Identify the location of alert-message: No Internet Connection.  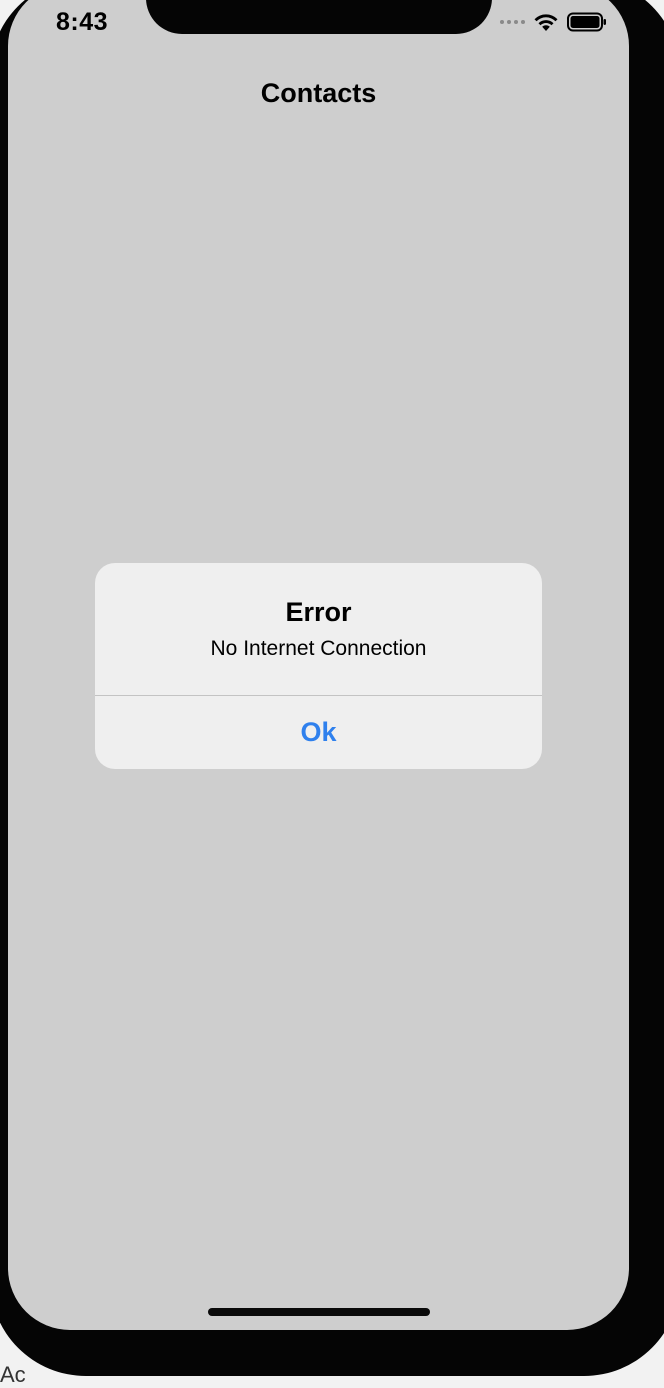
(318, 649).